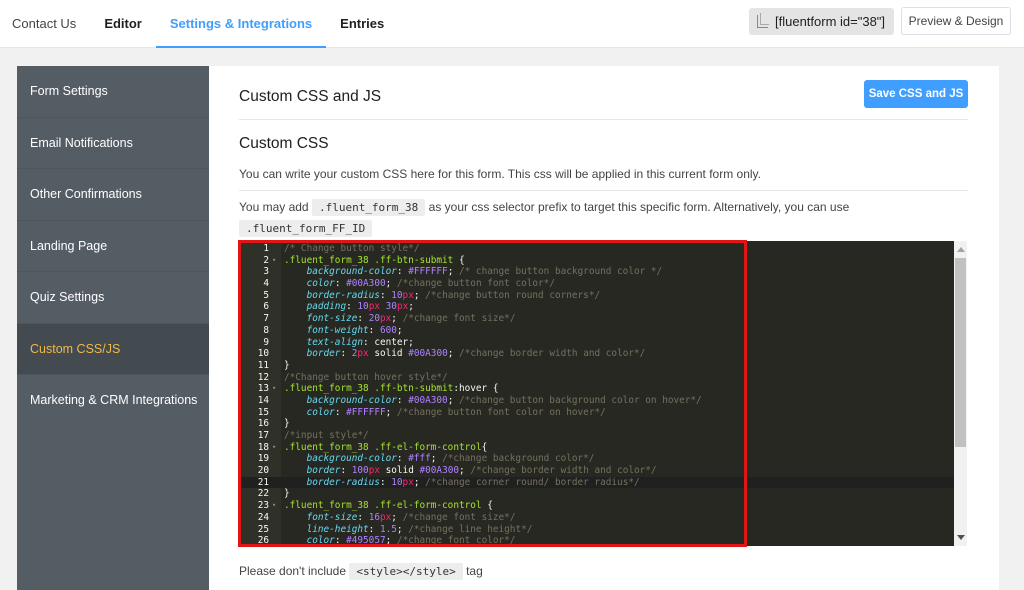 Image resolution: width=1024 pixels, height=590 pixels. Describe the element at coordinates (113, 298) in the screenshot. I see `sidebar-item-quiz-settings: Quiz Settings` at that location.